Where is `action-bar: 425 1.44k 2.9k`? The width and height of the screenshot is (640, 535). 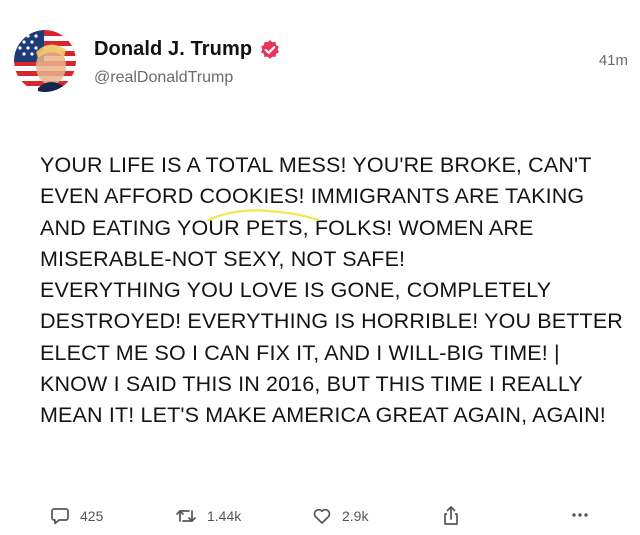
action-bar: 425 1.44k 2.9k is located at coordinates (320, 519).